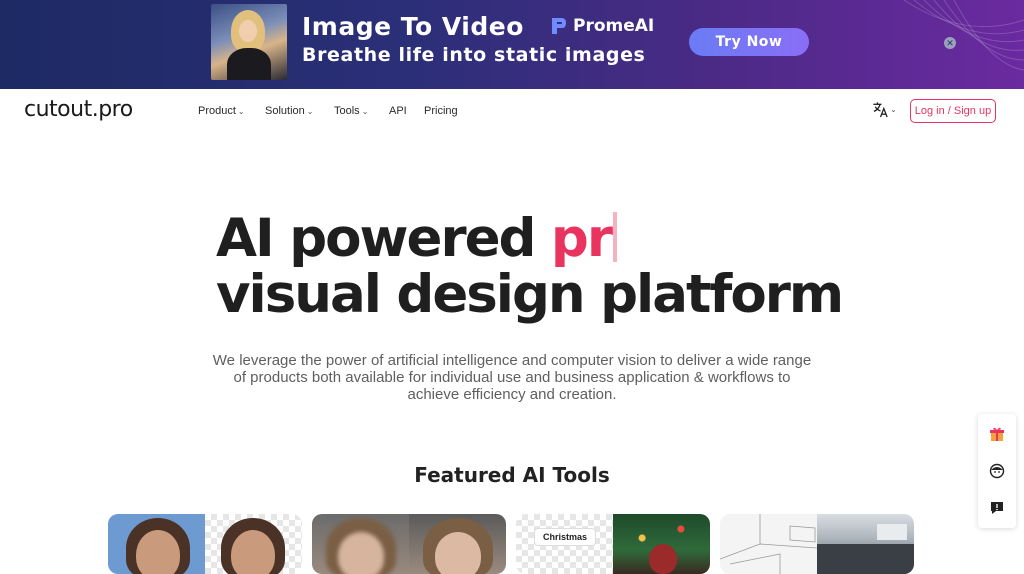  What do you see at coordinates (217, 111) in the screenshot?
I see `nav-item-label: Product` at bounding box center [217, 111].